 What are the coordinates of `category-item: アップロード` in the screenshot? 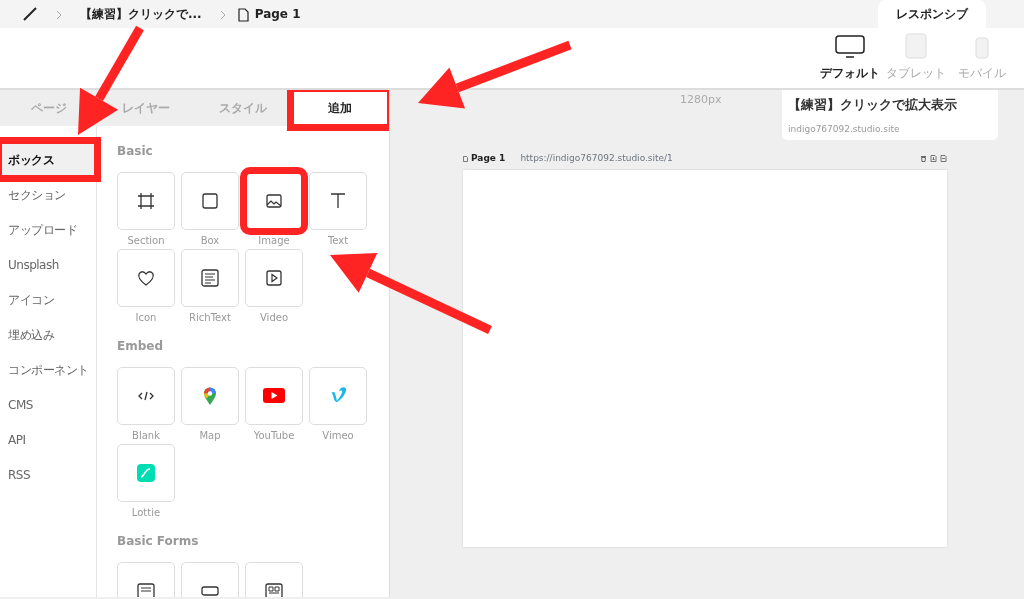 It's located at (48, 229).